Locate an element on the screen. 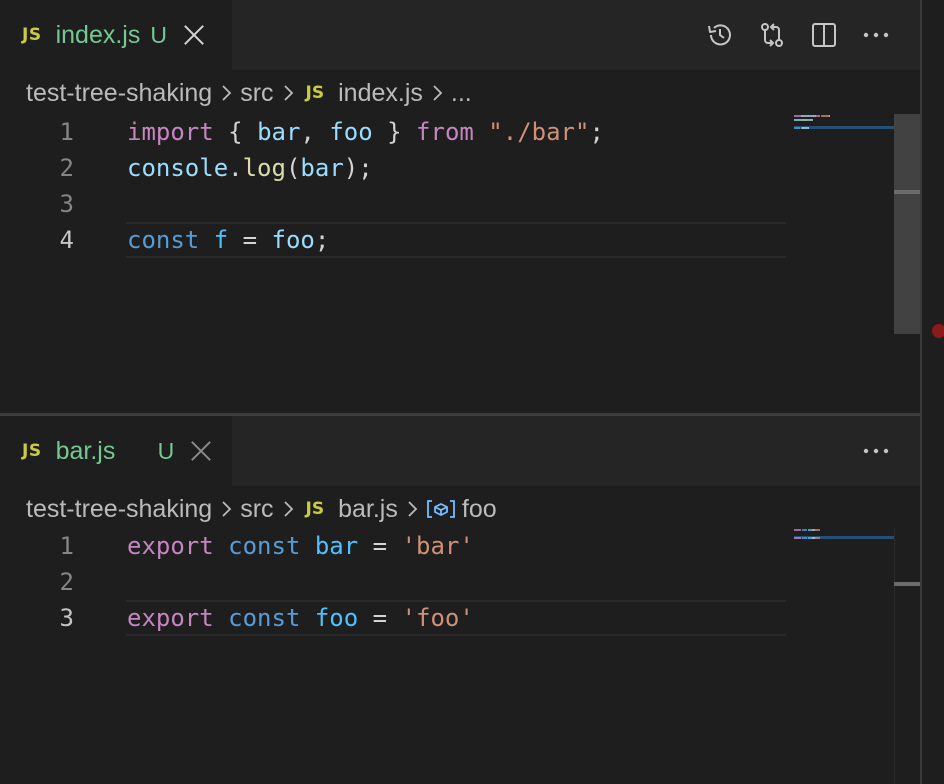 This screenshot has height=784, width=944. editor-actions is located at coordinates (876, 451).